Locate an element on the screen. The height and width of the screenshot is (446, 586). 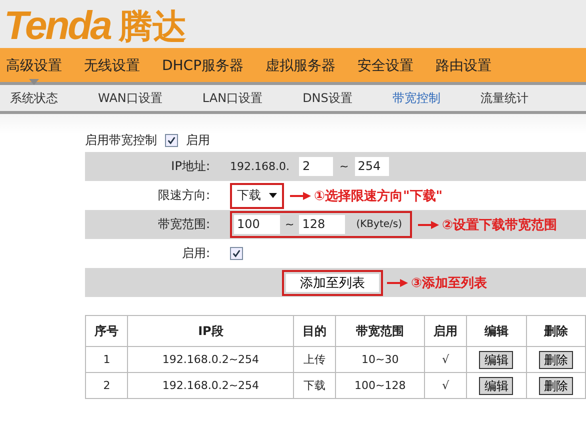
input-field: 100 is located at coordinates (257, 224).